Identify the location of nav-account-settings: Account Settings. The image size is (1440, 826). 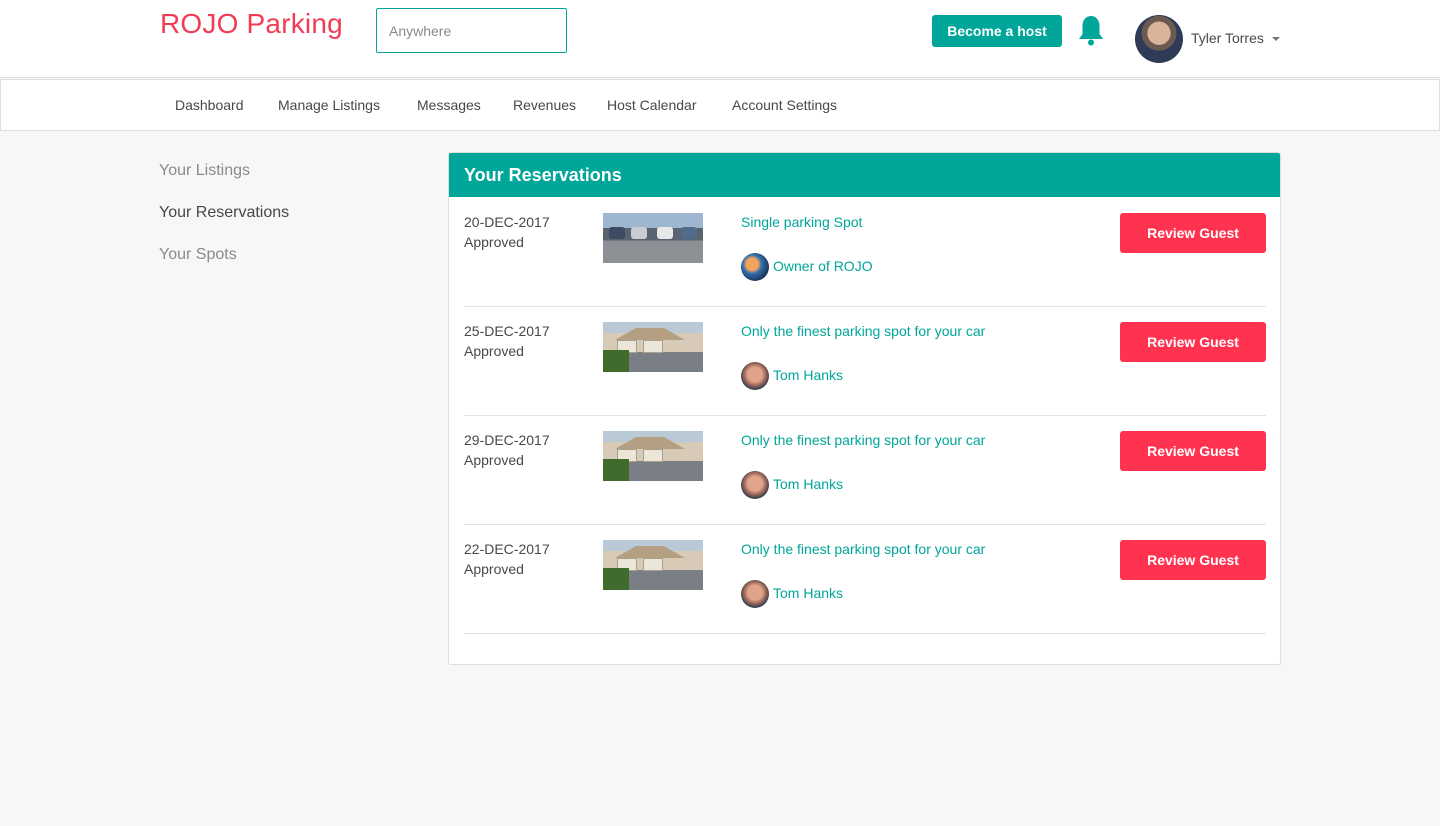
(784, 105).